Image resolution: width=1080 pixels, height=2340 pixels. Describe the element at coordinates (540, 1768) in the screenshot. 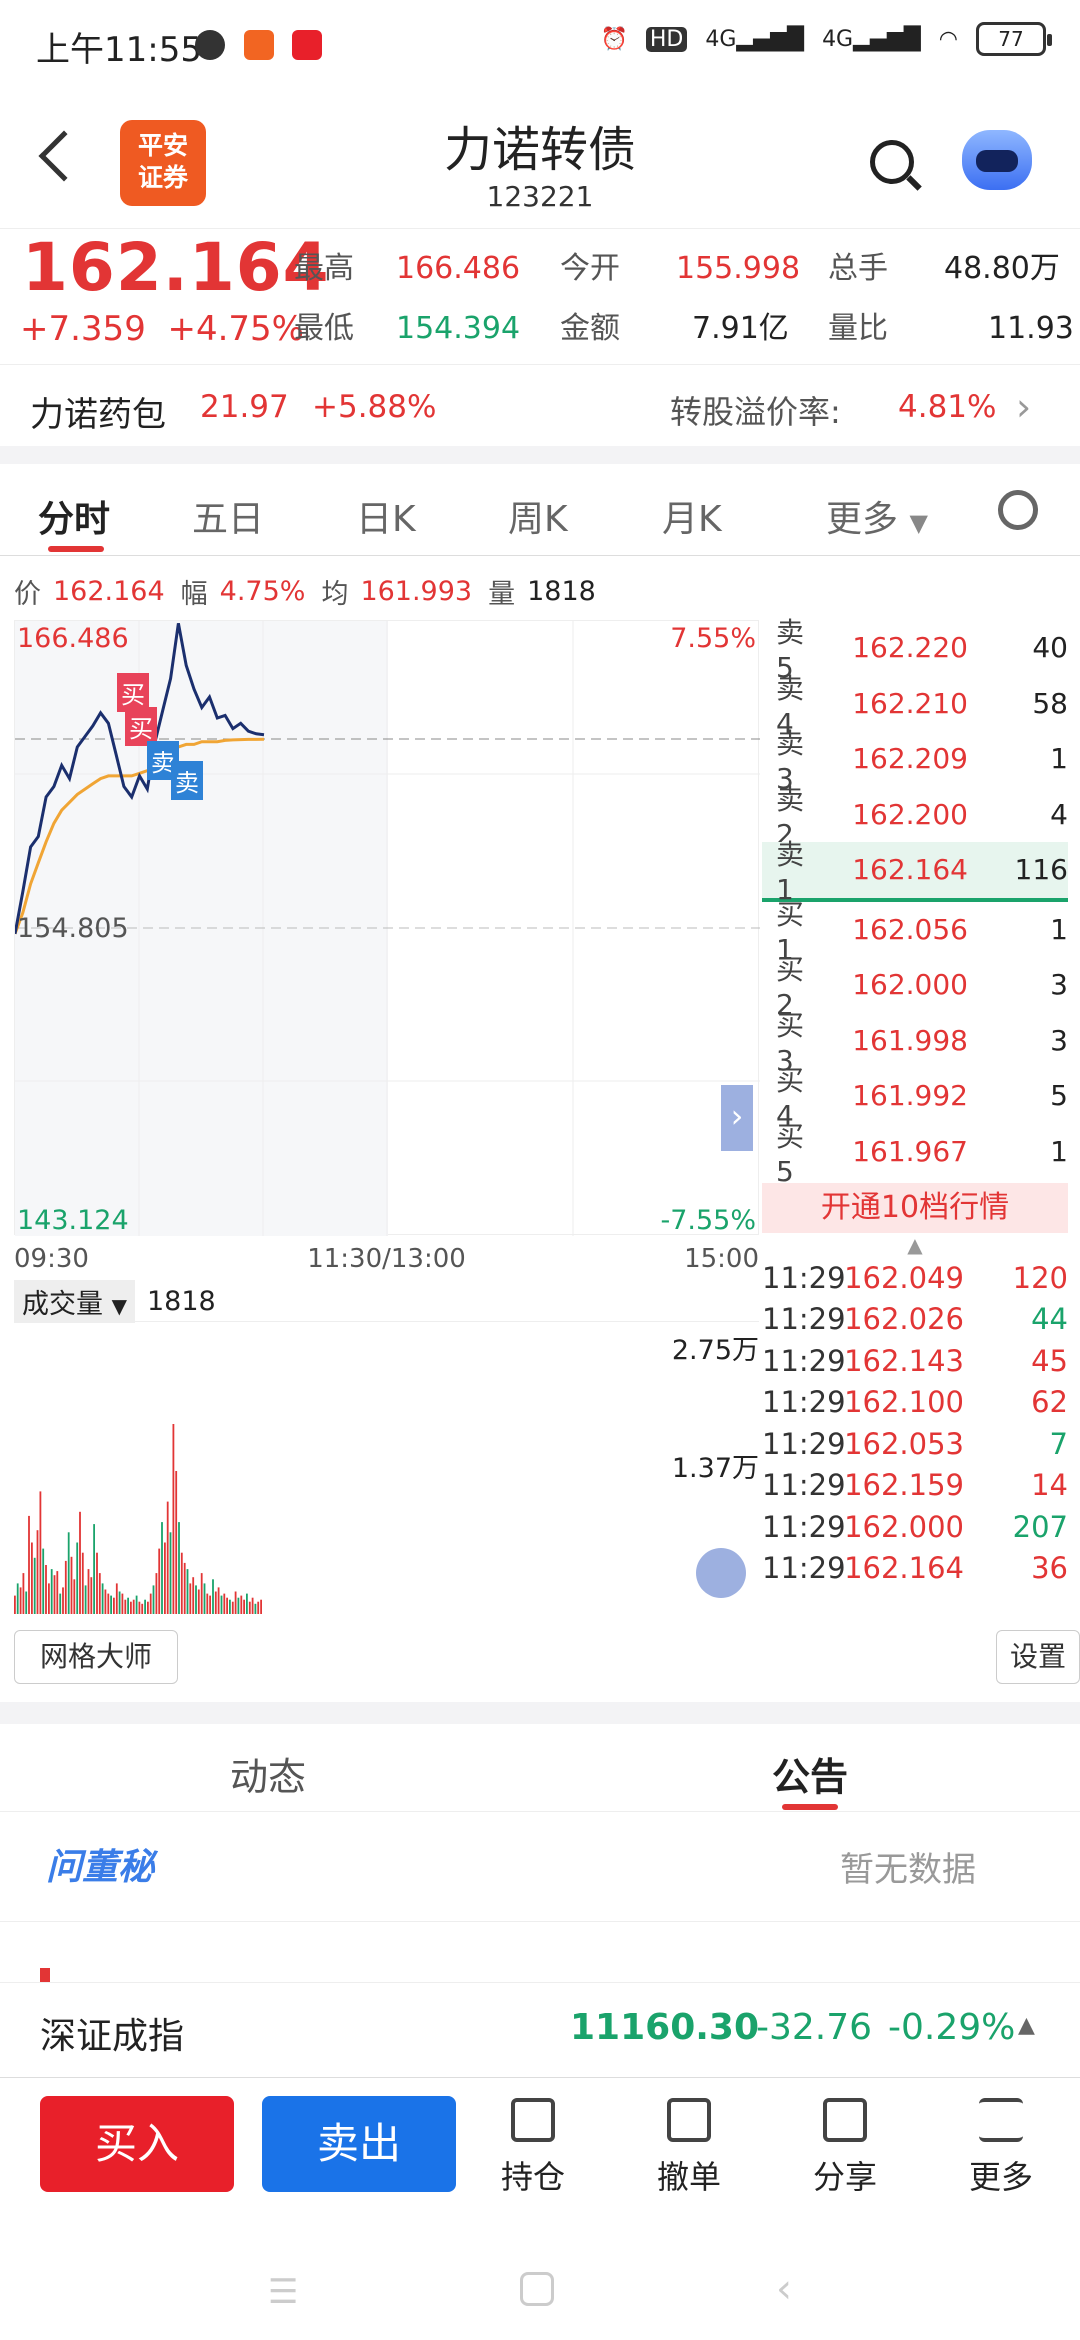

I see `news-tabs: 动态 公告` at that location.